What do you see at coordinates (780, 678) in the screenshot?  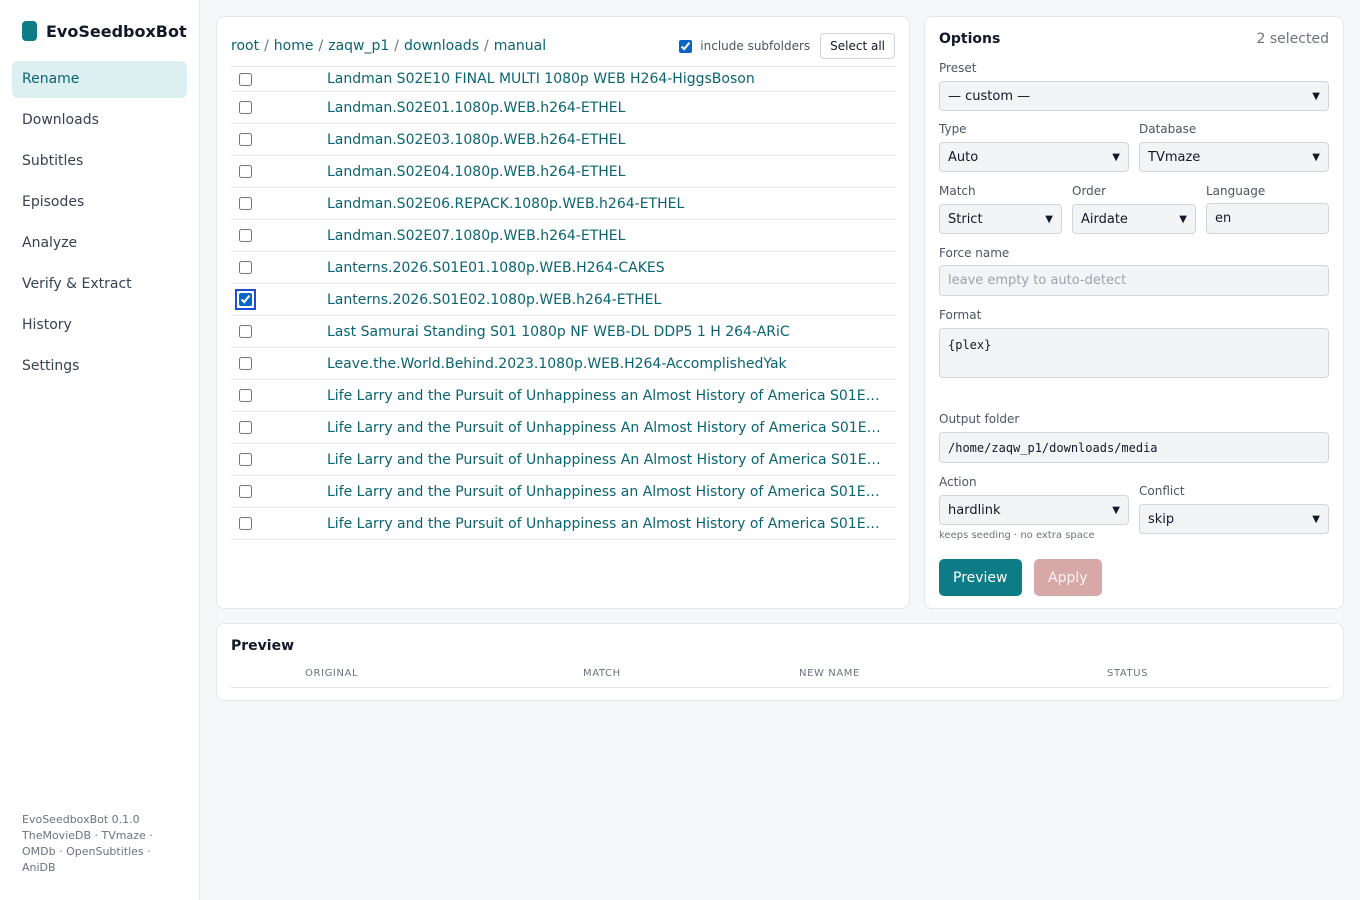 I see `preview-table-header: ORIGINAL MATCH NEW NAME STATUS` at bounding box center [780, 678].